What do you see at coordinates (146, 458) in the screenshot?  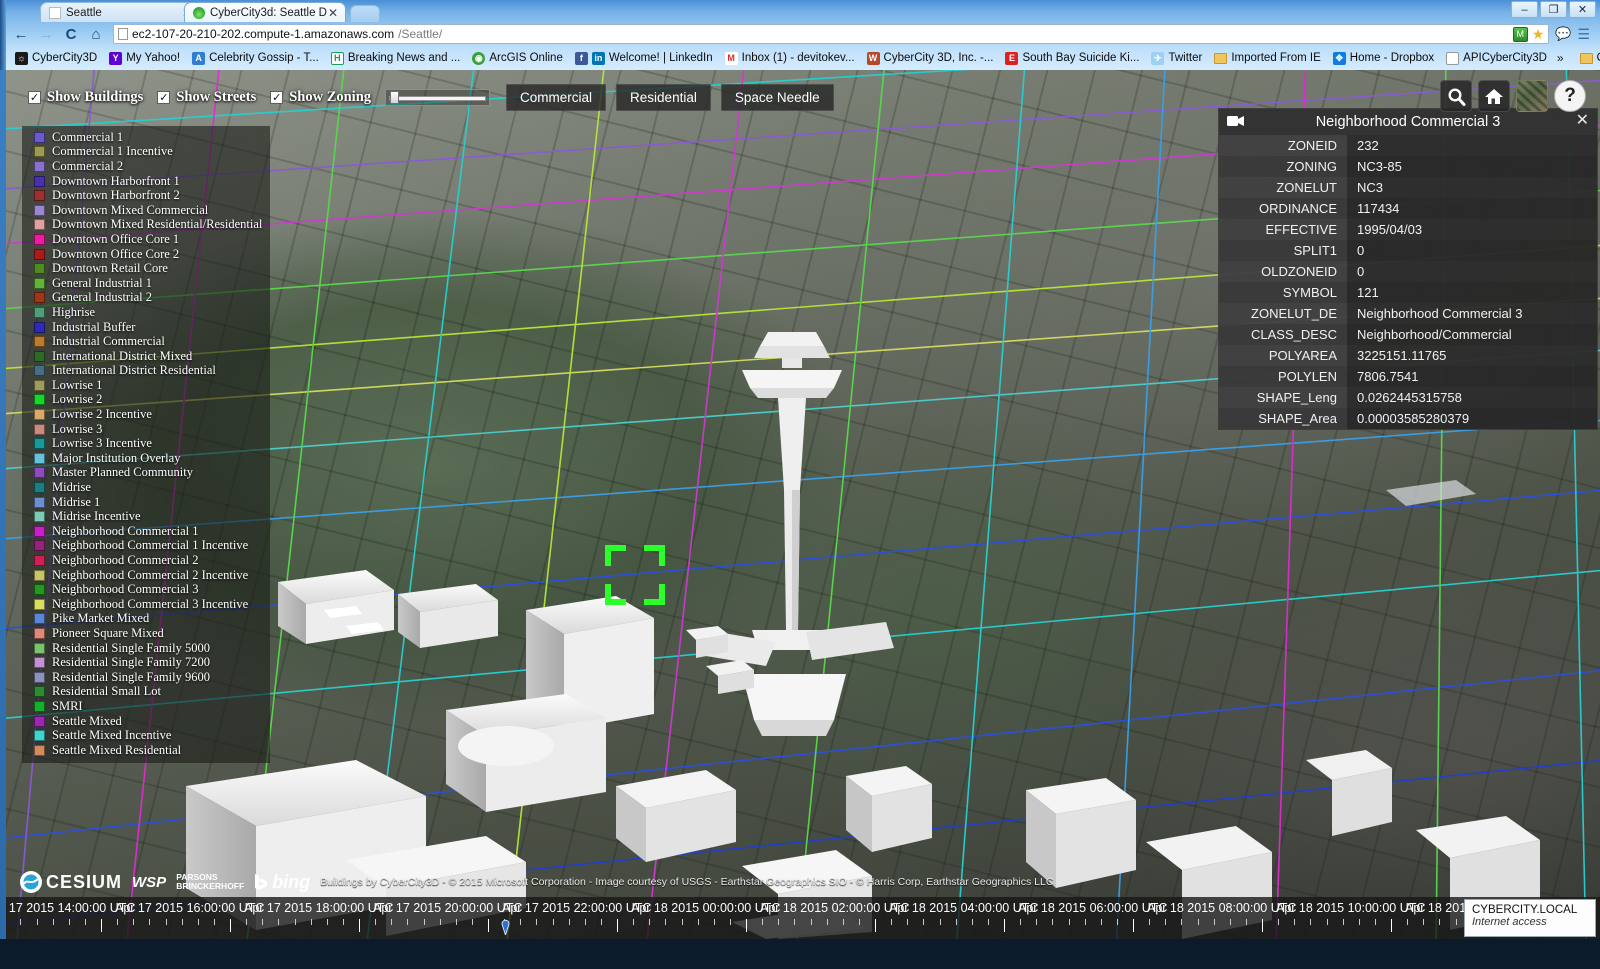 I see `legend-item: Major Institution Overlay` at bounding box center [146, 458].